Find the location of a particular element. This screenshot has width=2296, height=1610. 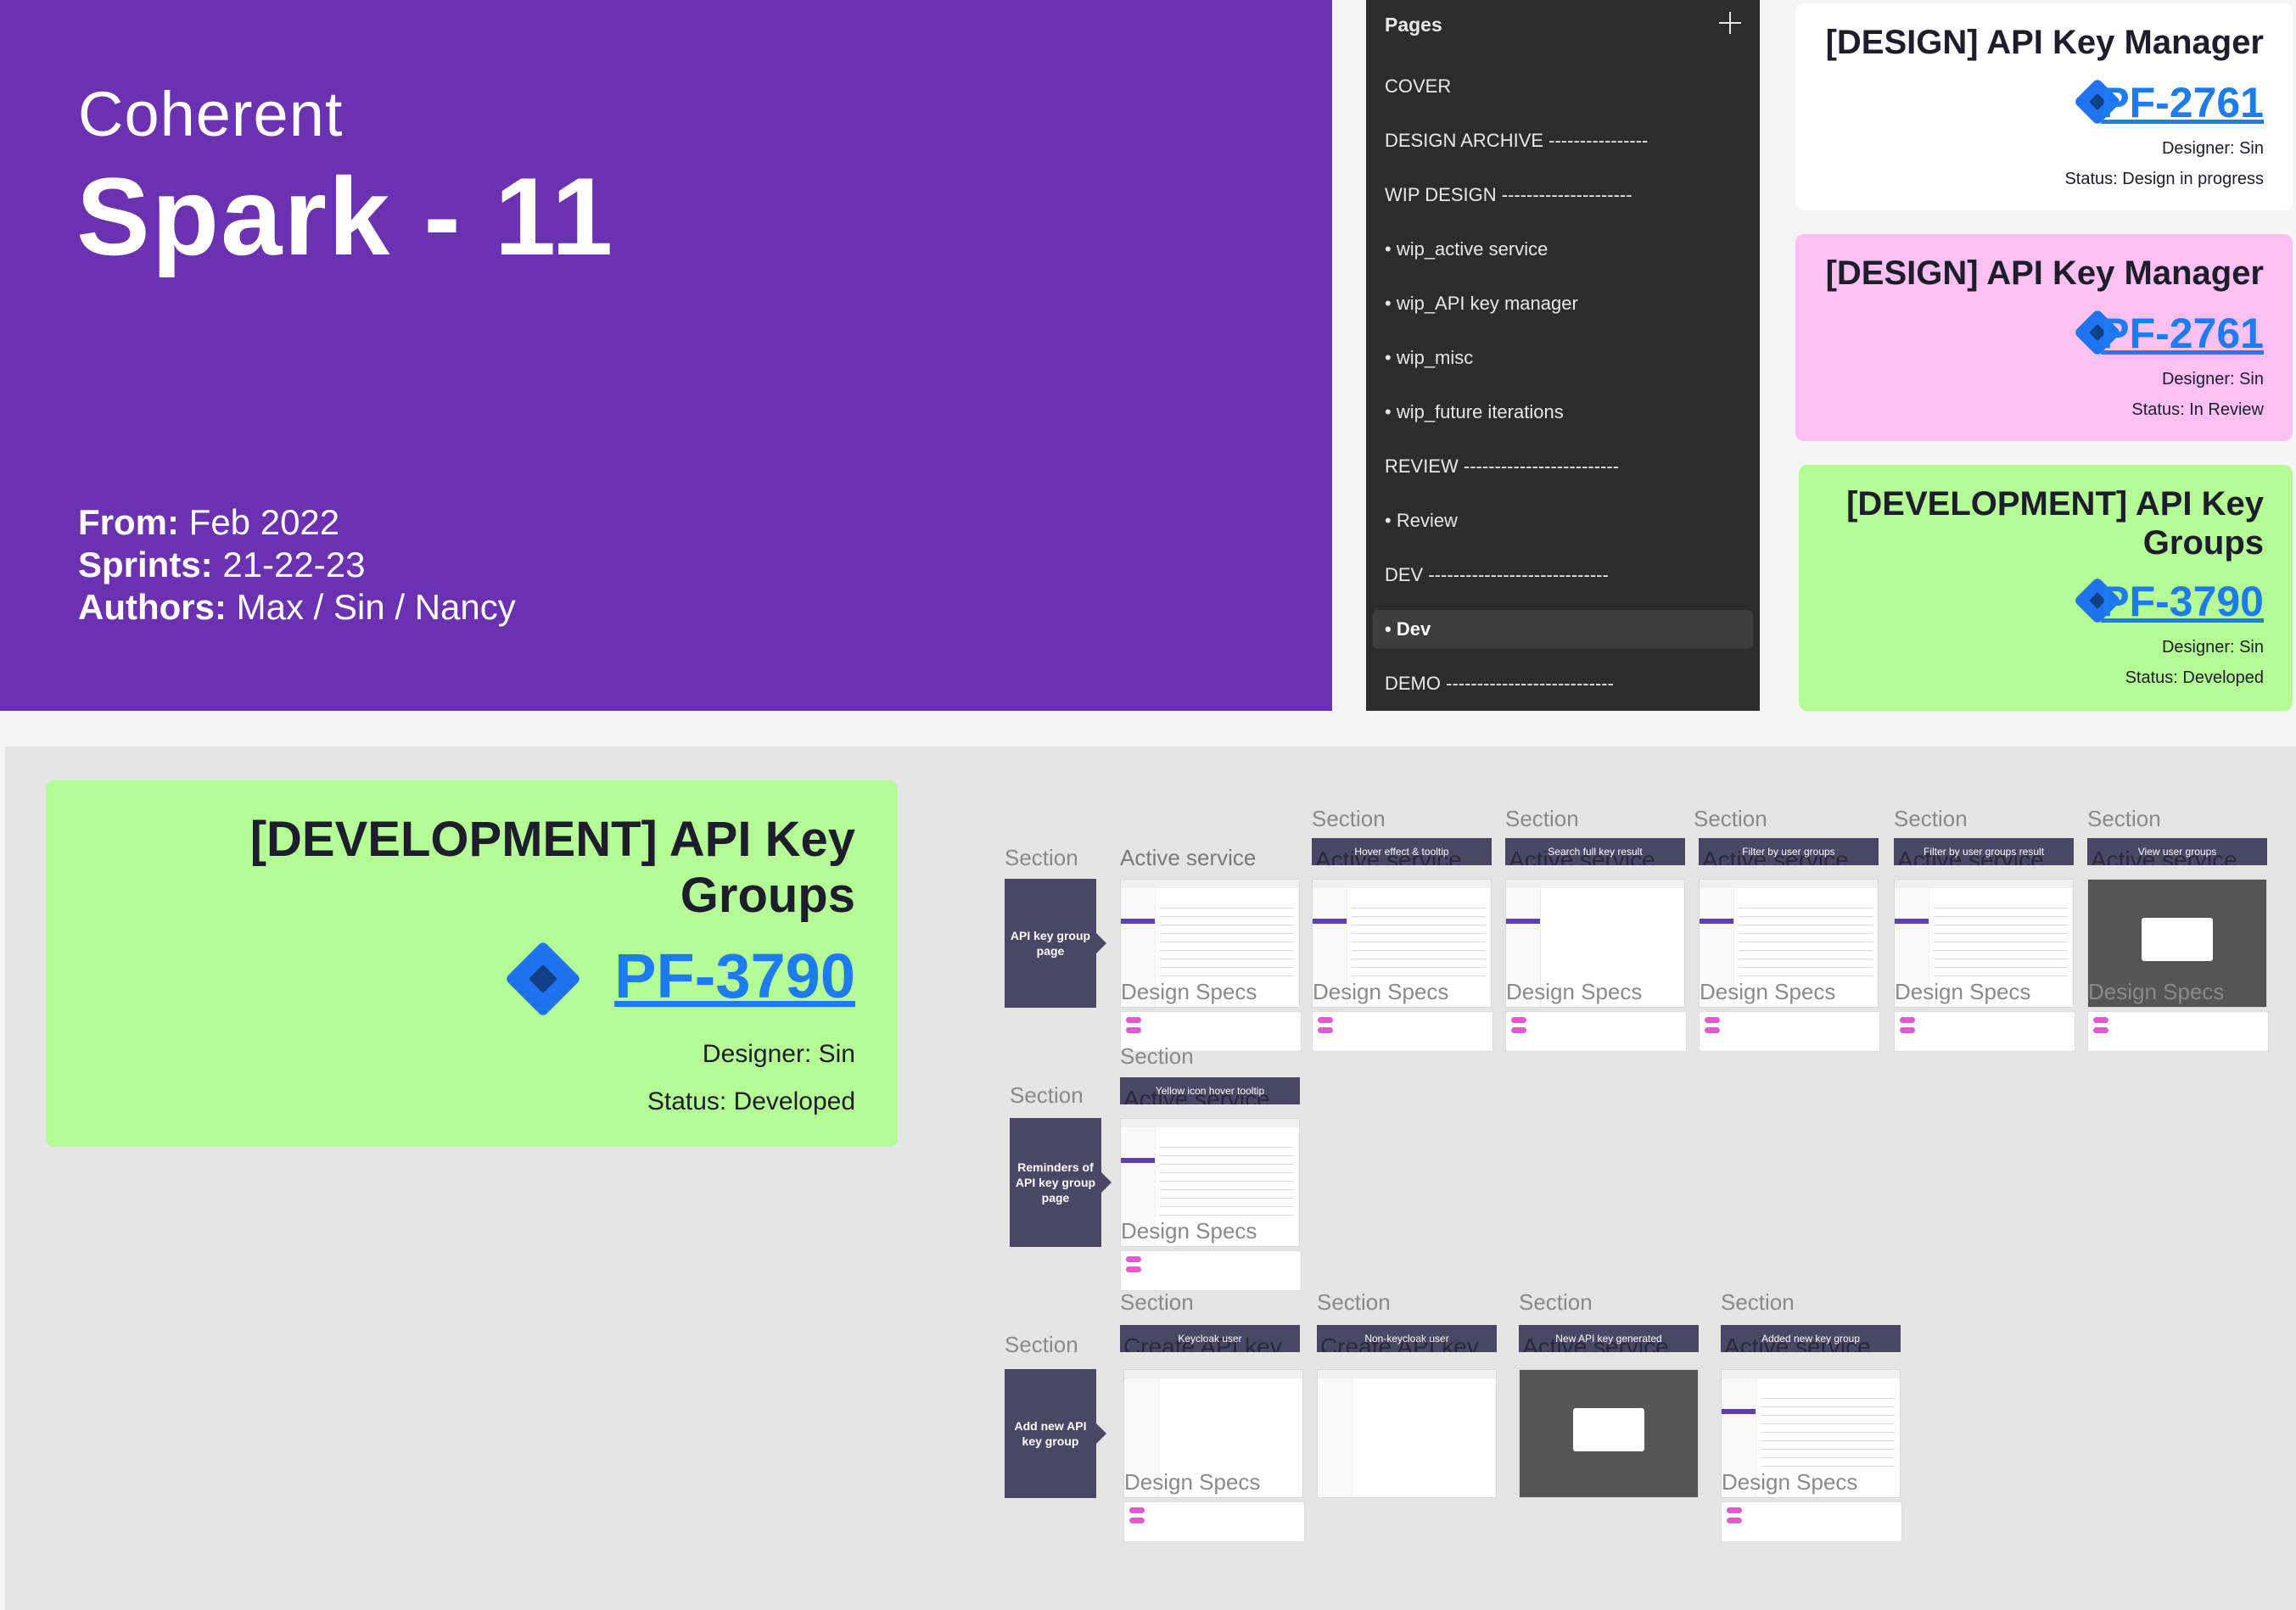

page-item-wip-future-iterations: • wip_future iterations is located at coordinates (1563, 412).